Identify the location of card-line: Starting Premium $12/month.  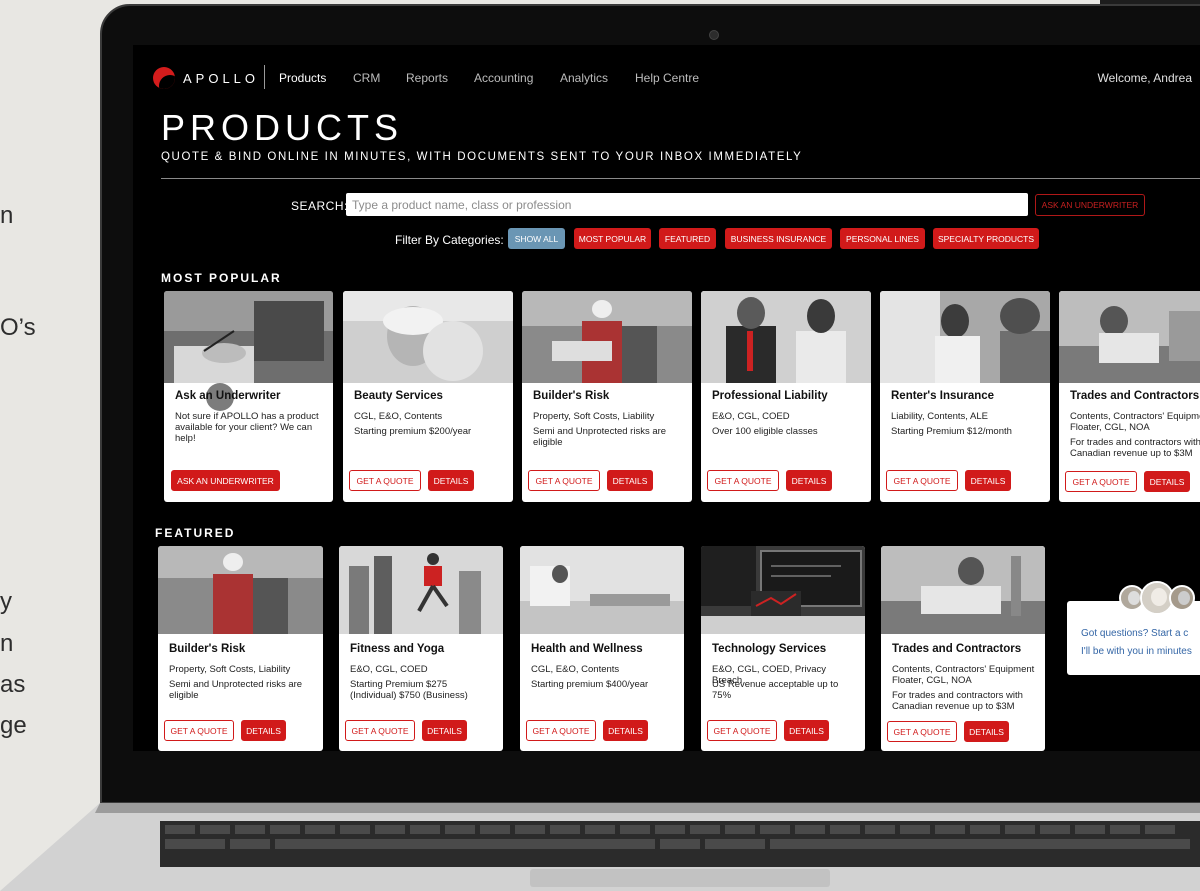
(951, 431).